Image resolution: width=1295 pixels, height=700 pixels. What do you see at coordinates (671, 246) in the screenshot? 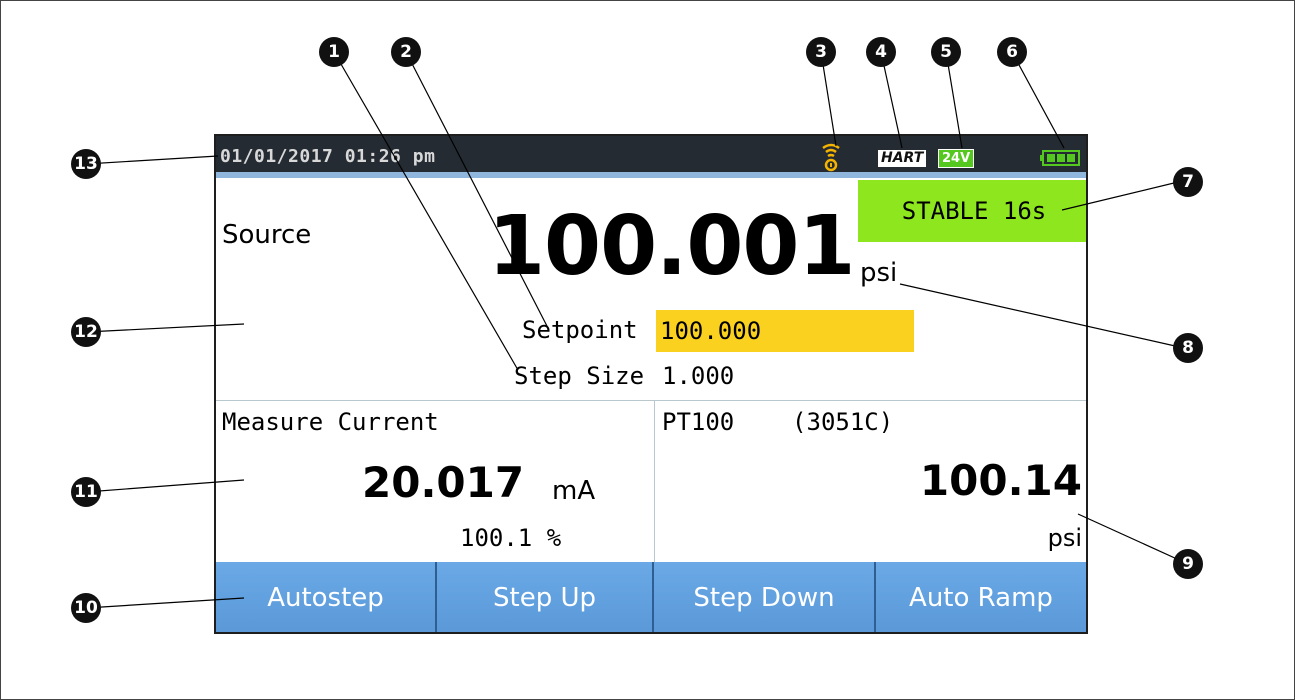
I see `source-value: 100.001` at bounding box center [671, 246].